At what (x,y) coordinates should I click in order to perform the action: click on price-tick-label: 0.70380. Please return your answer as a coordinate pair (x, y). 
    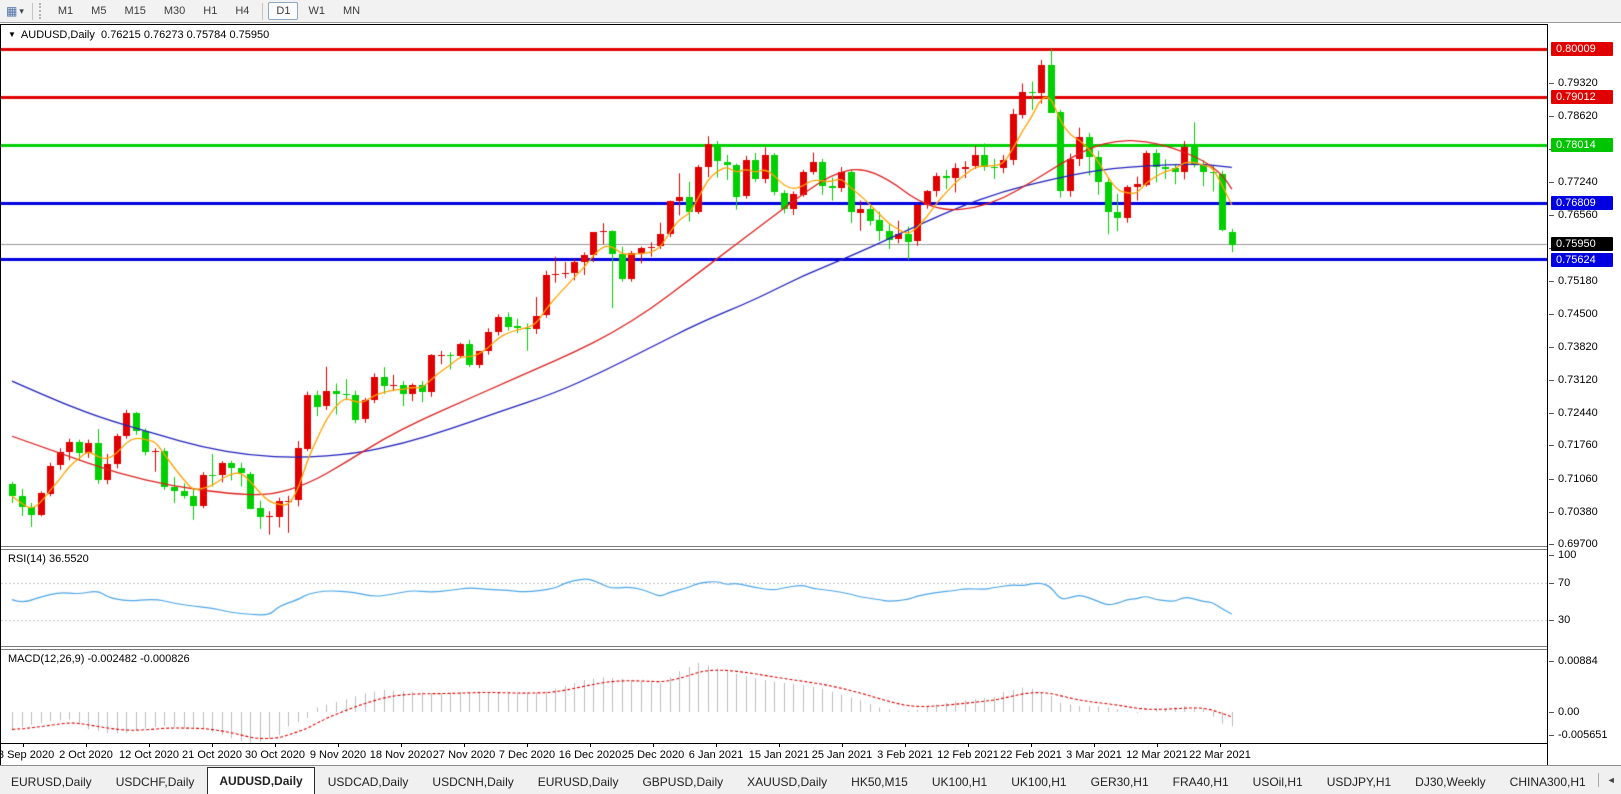
    Looking at the image, I should click on (1585, 512).